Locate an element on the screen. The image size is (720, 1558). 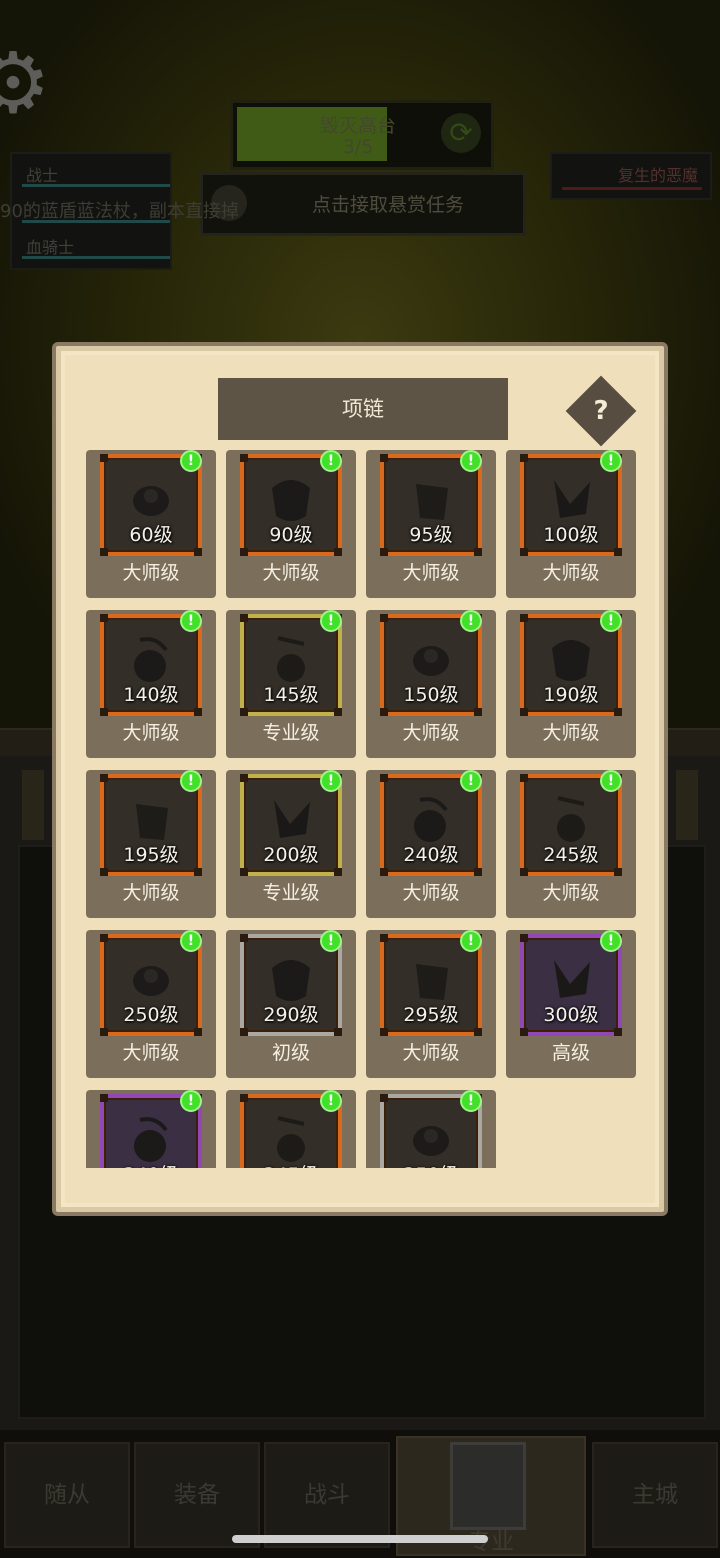
nav-tab-label: 主城 is located at coordinates (655, 1495).